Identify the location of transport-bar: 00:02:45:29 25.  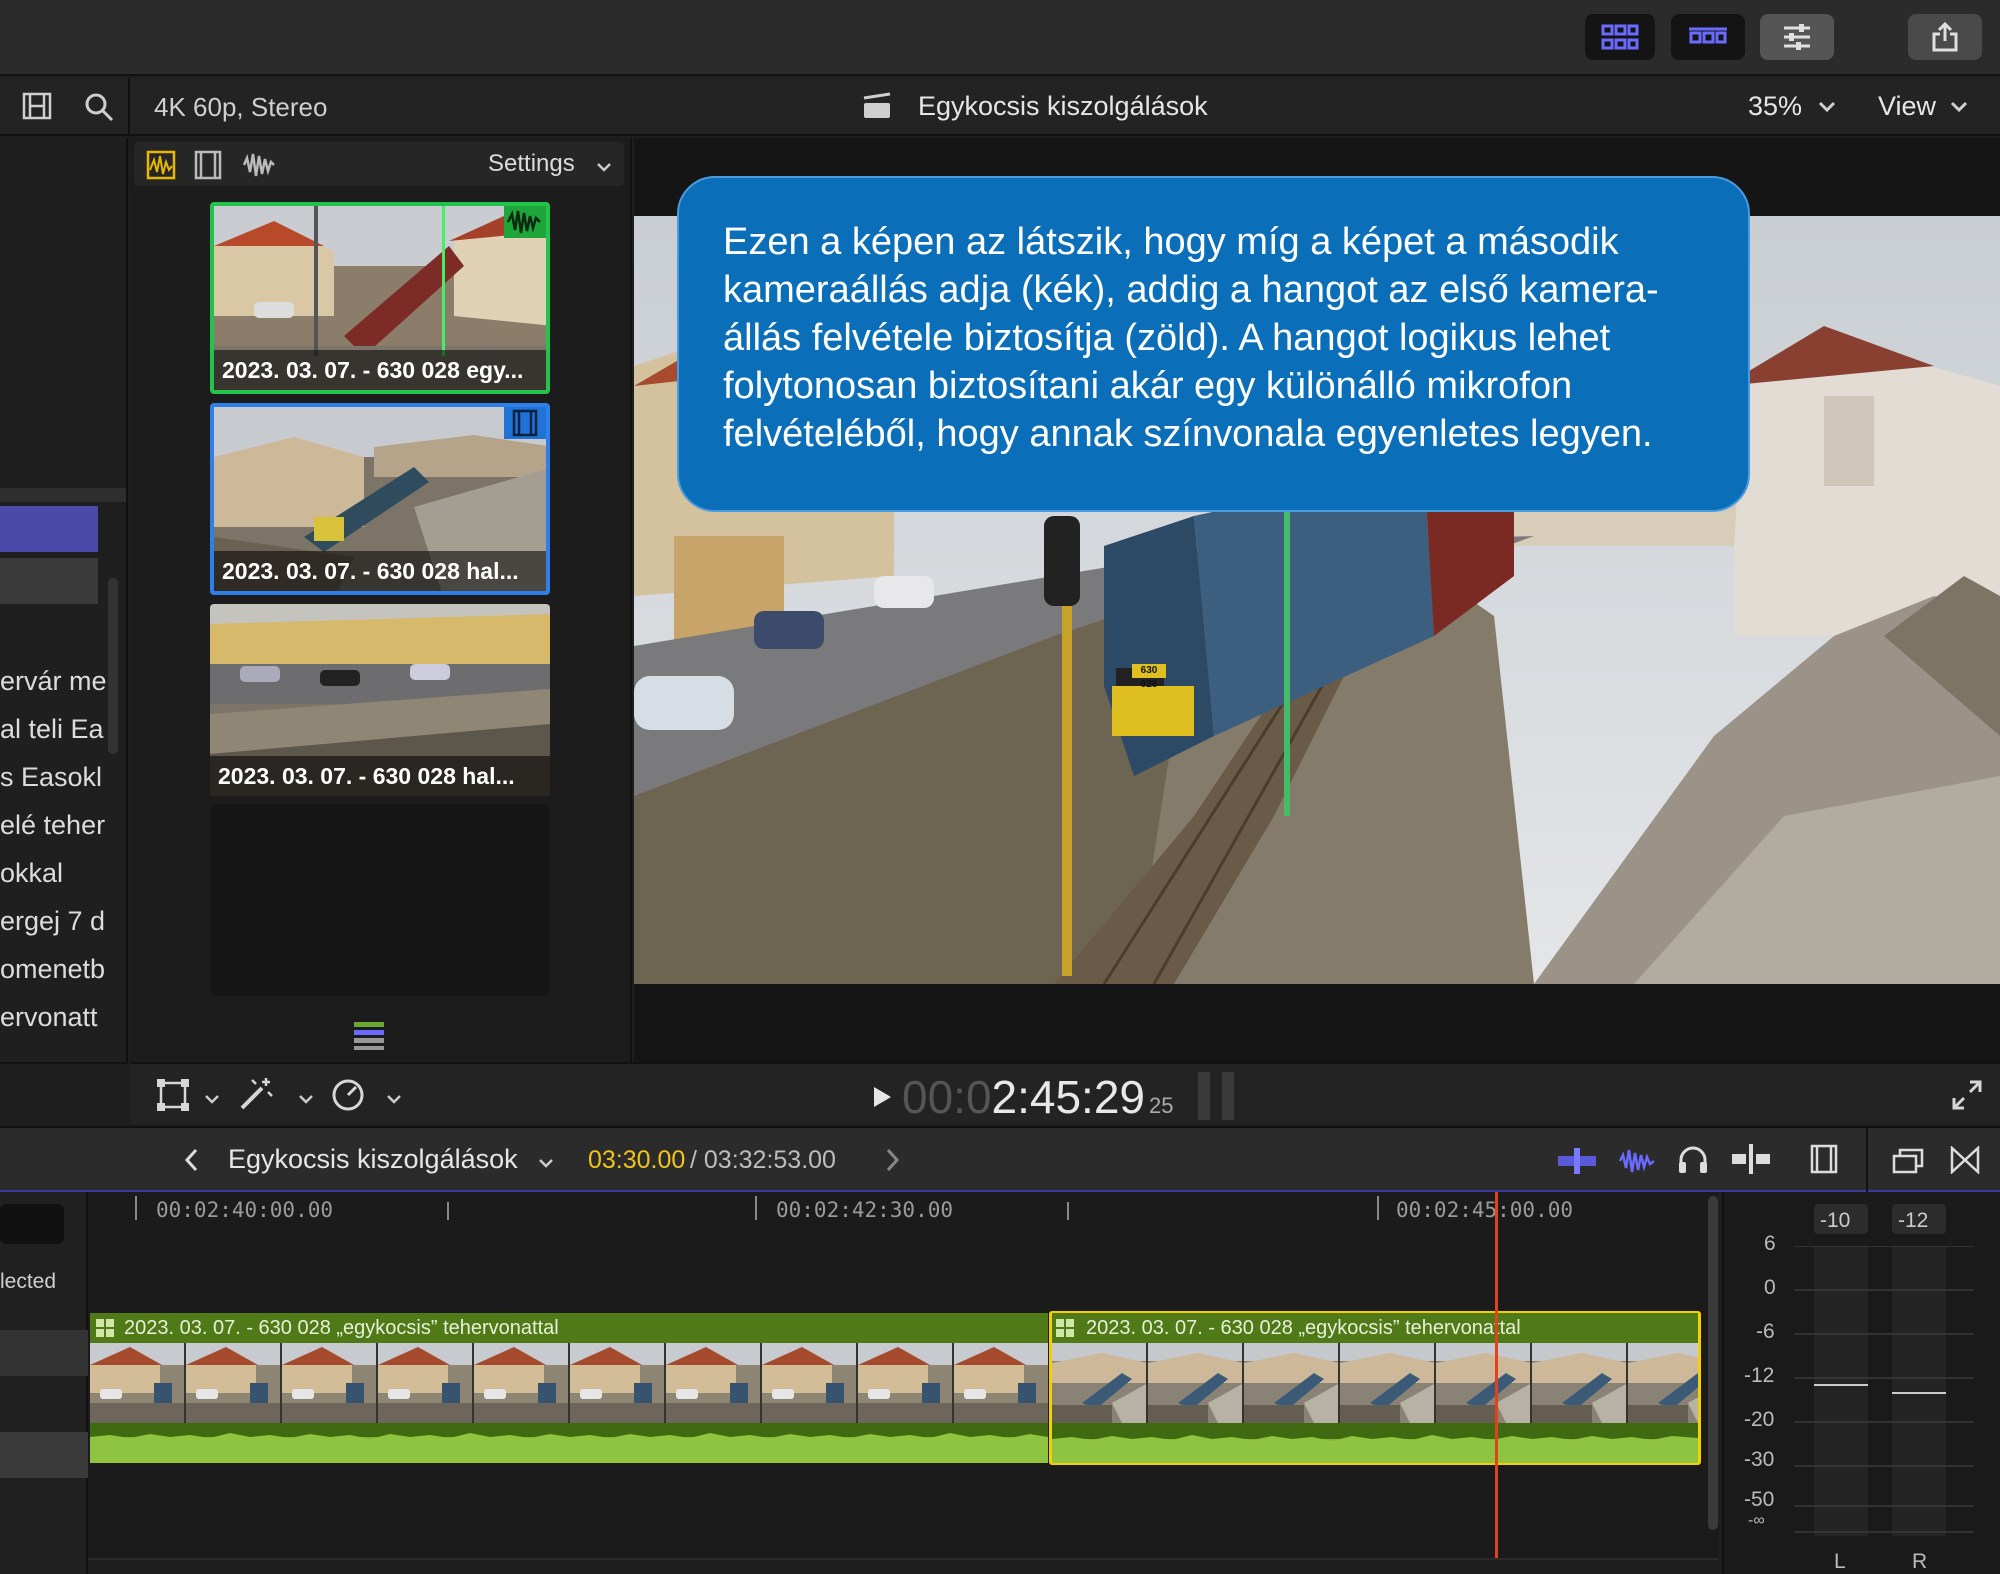
(1065, 1093).